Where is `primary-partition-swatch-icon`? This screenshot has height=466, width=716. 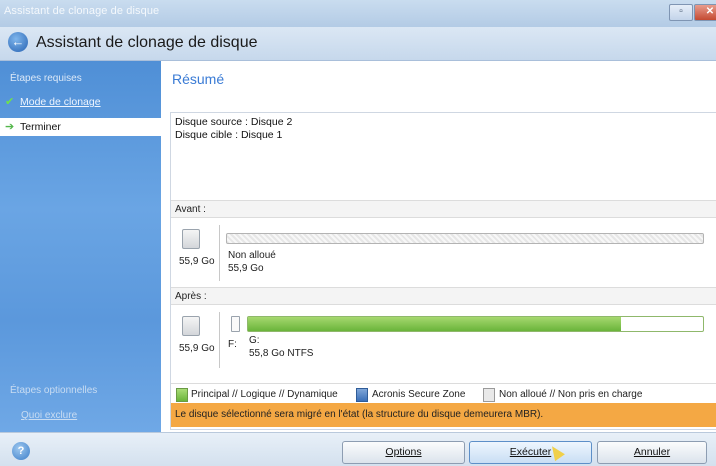 primary-partition-swatch-icon is located at coordinates (182, 395).